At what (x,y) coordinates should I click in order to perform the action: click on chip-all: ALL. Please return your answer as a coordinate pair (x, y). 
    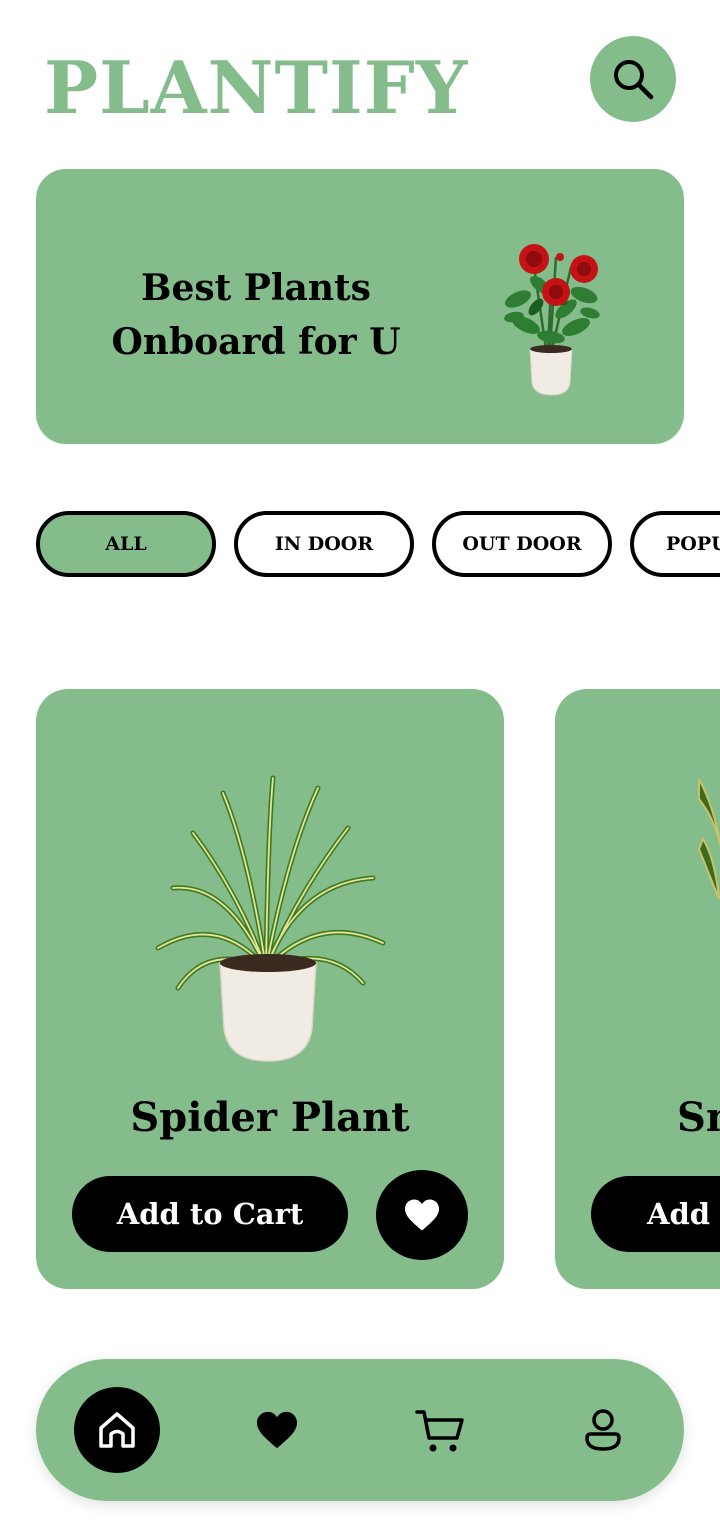
    Looking at the image, I should click on (126, 544).